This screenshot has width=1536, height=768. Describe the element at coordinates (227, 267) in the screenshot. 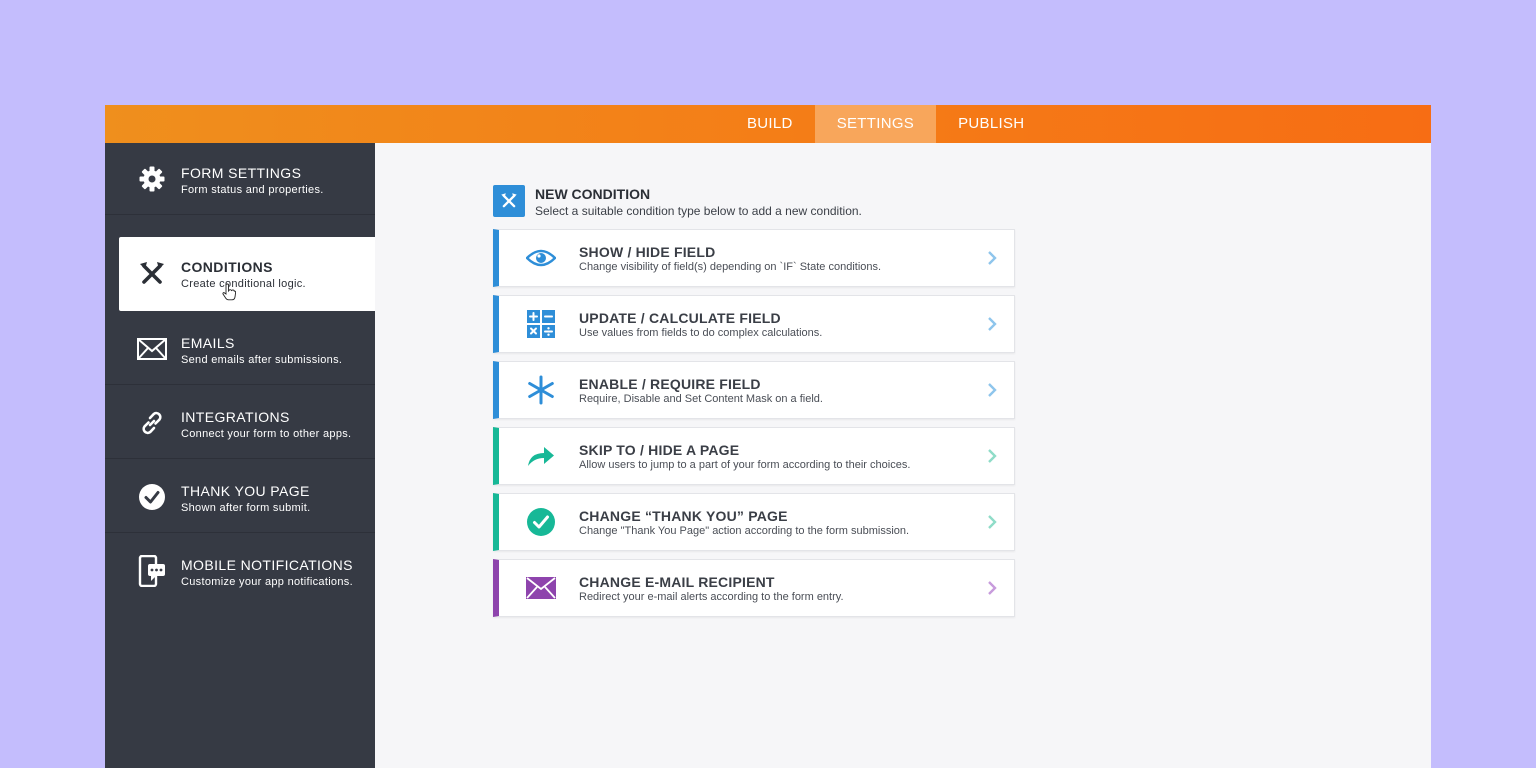

I see `sidebar-item-title: CONDITIONS` at that location.